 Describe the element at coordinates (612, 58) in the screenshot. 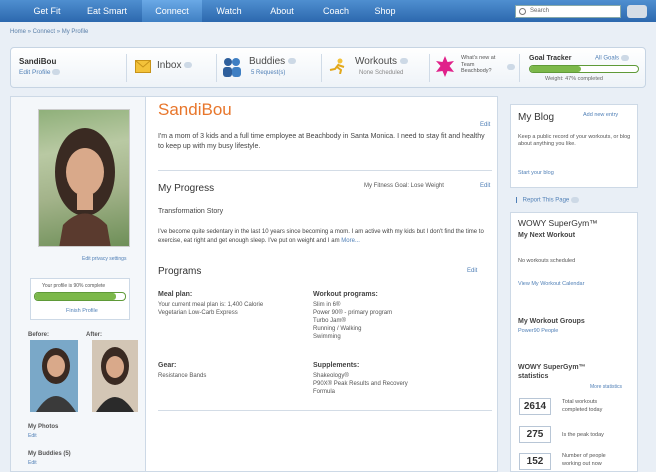

I see `all-goals-link: All Goals` at that location.